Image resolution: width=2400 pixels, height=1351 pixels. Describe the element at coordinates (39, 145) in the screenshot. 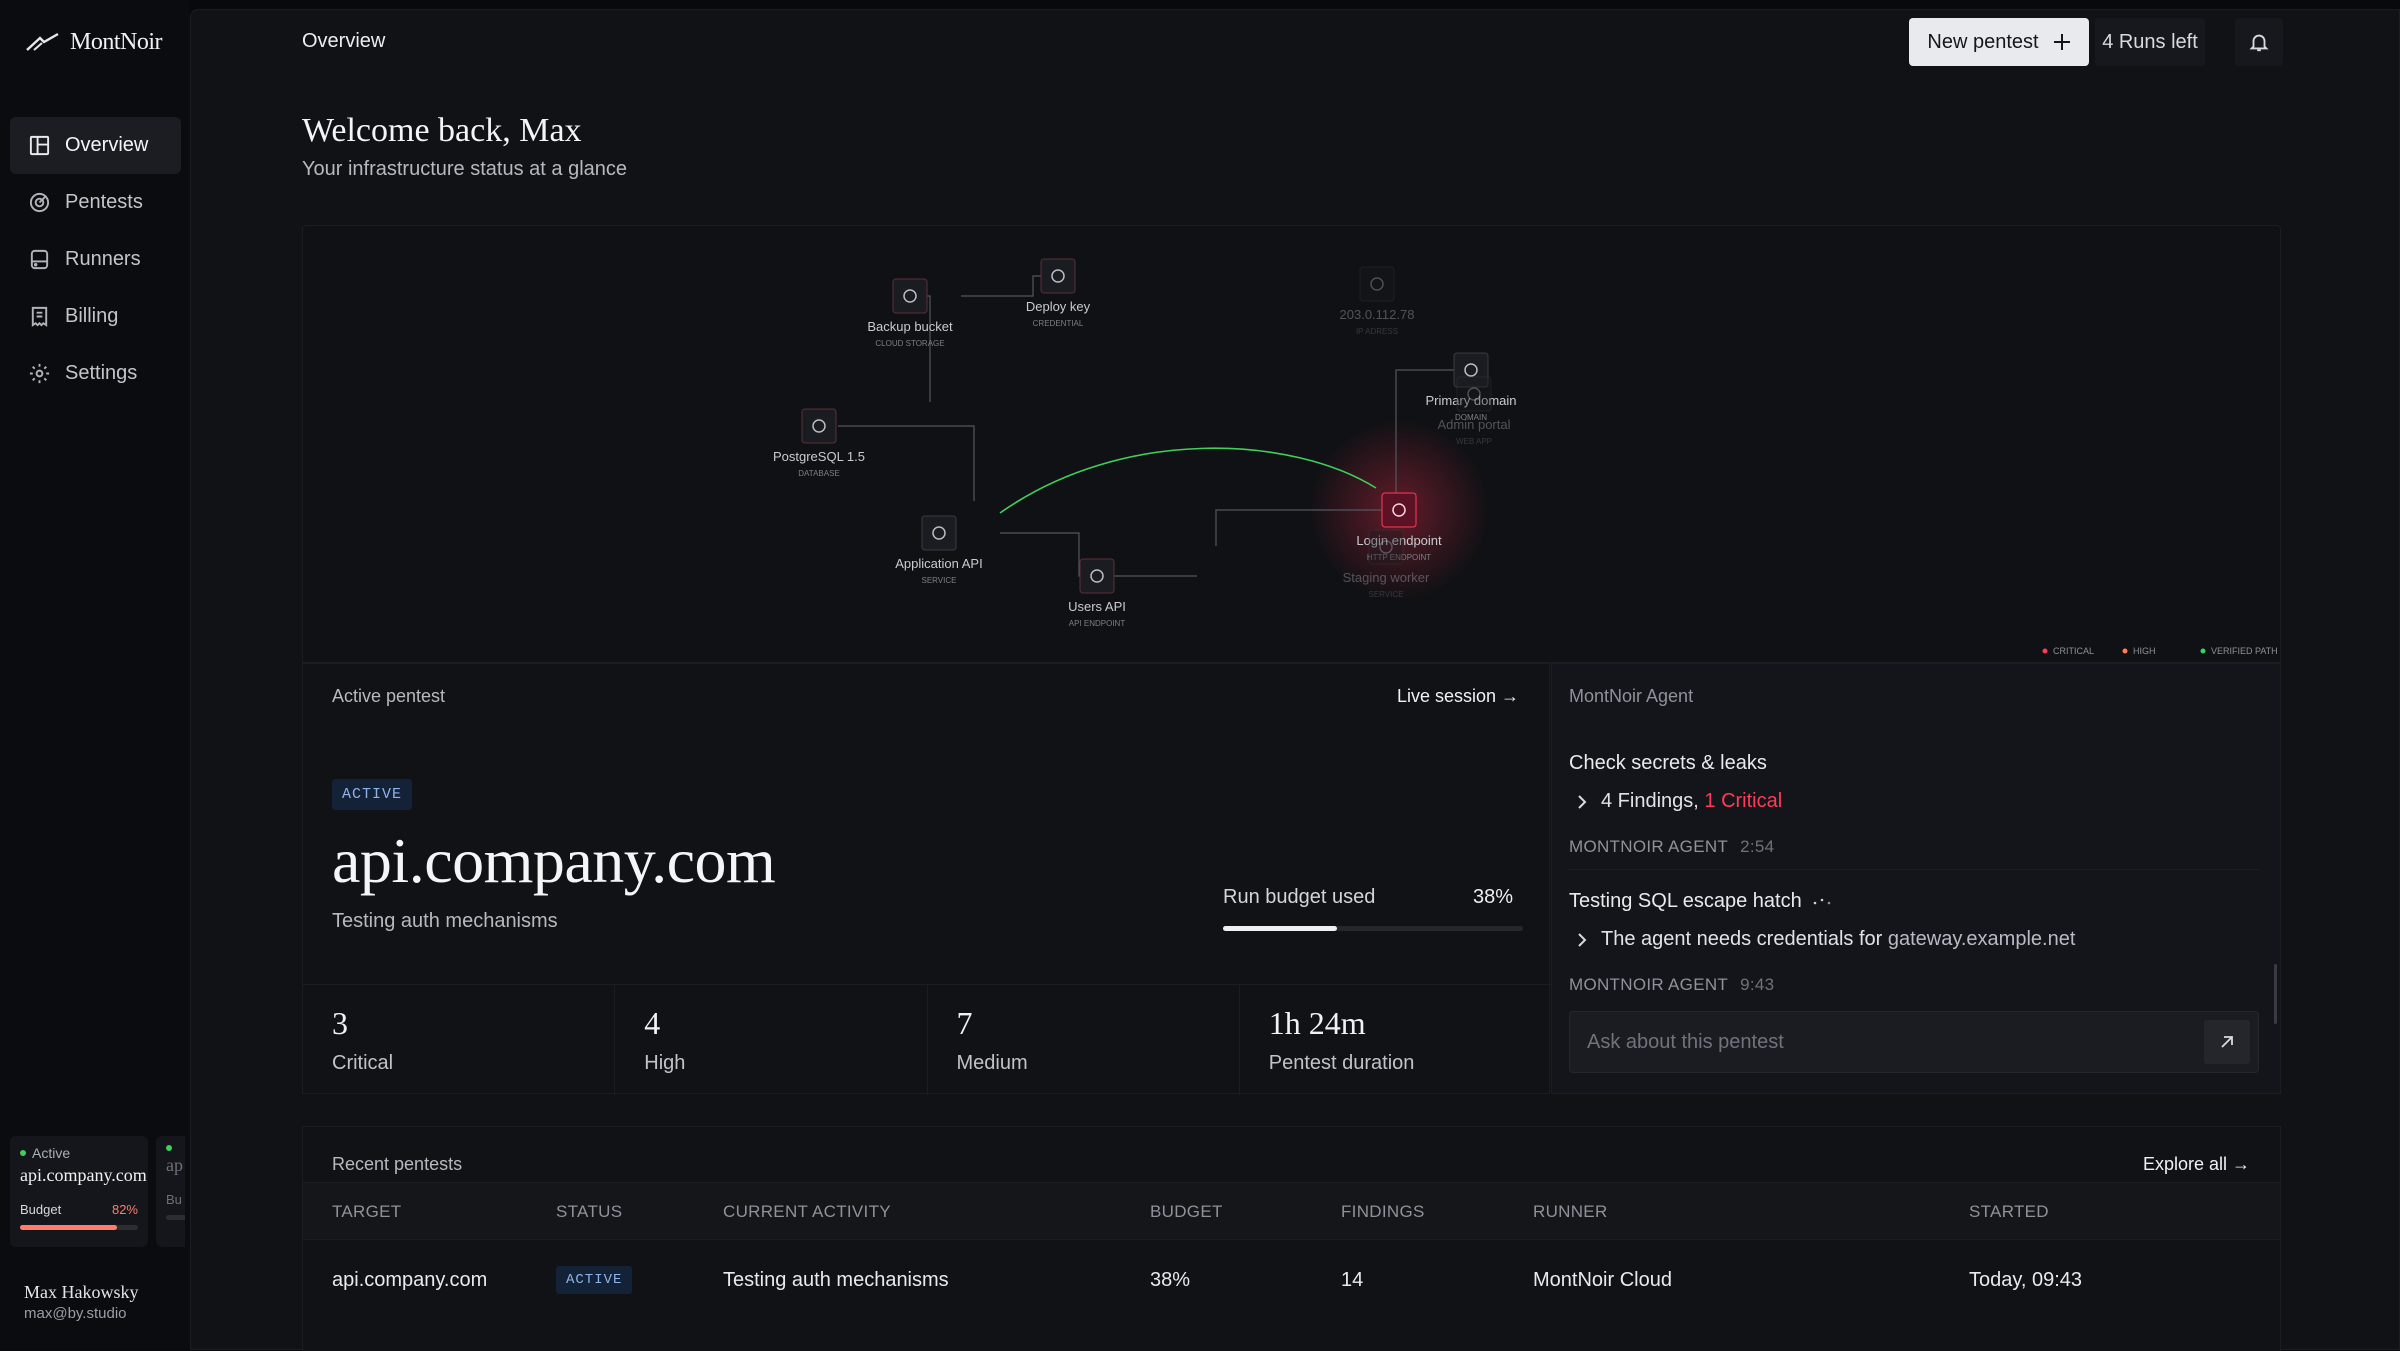

I see `layout-icon` at that location.